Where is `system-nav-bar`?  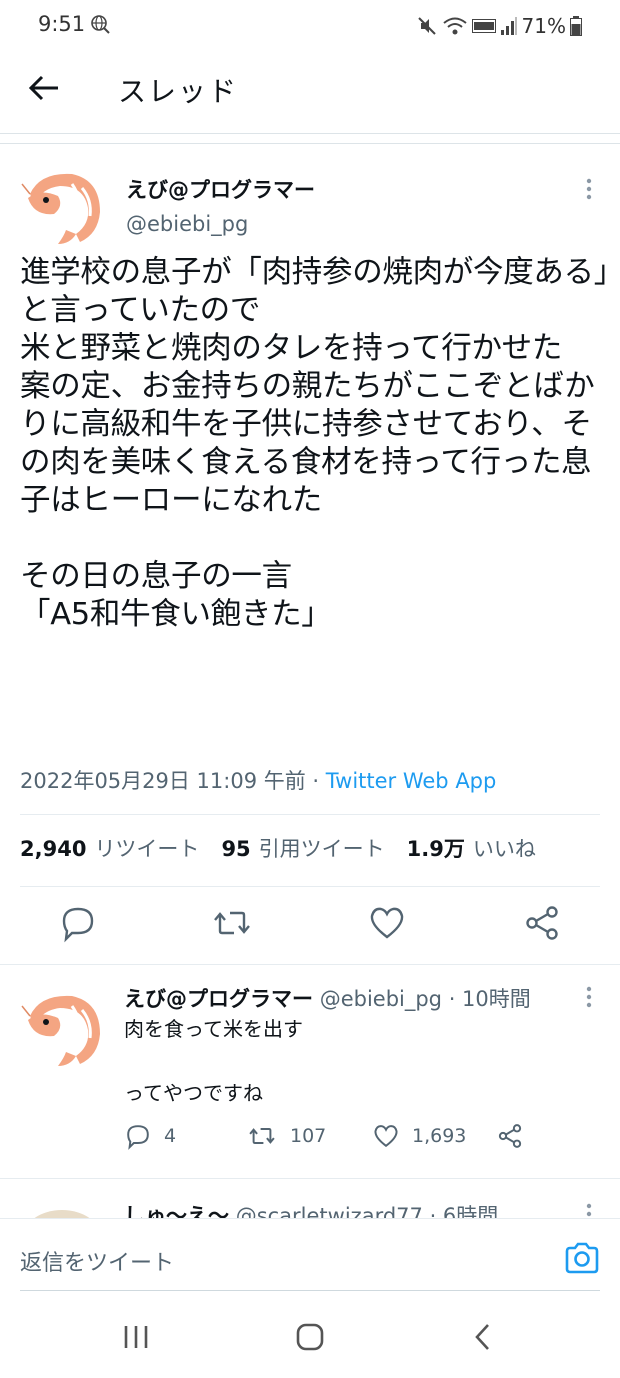
system-nav-bar is located at coordinates (310, 1337).